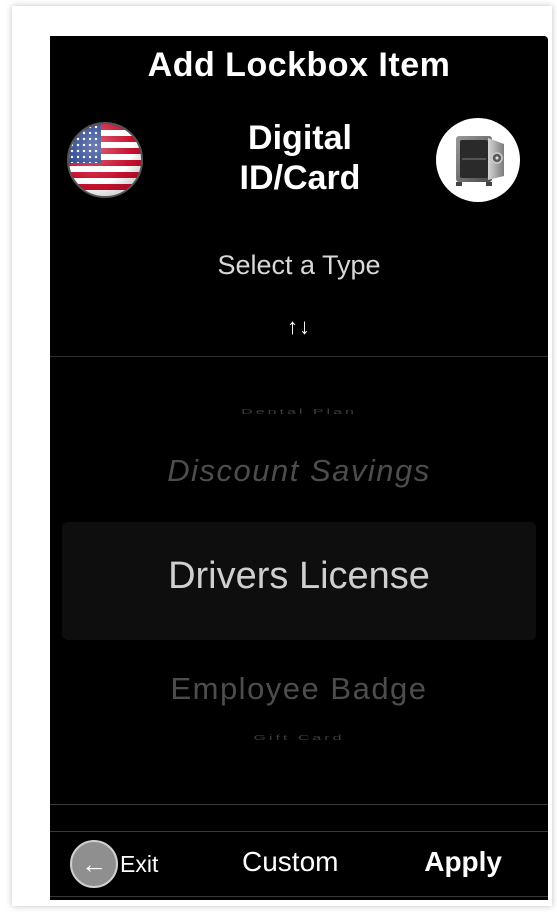 Image resolution: width=557 pixels, height=916 pixels. I want to click on flag-shine, so click(105, 160).